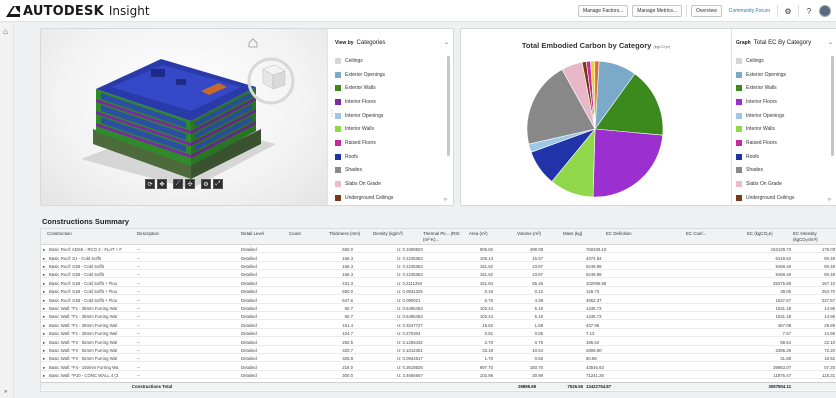 This screenshot has height=398, width=836. What do you see at coordinates (829, 308) in the screenshot?
I see `table-cell: 14.95` at bounding box center [829, 308].